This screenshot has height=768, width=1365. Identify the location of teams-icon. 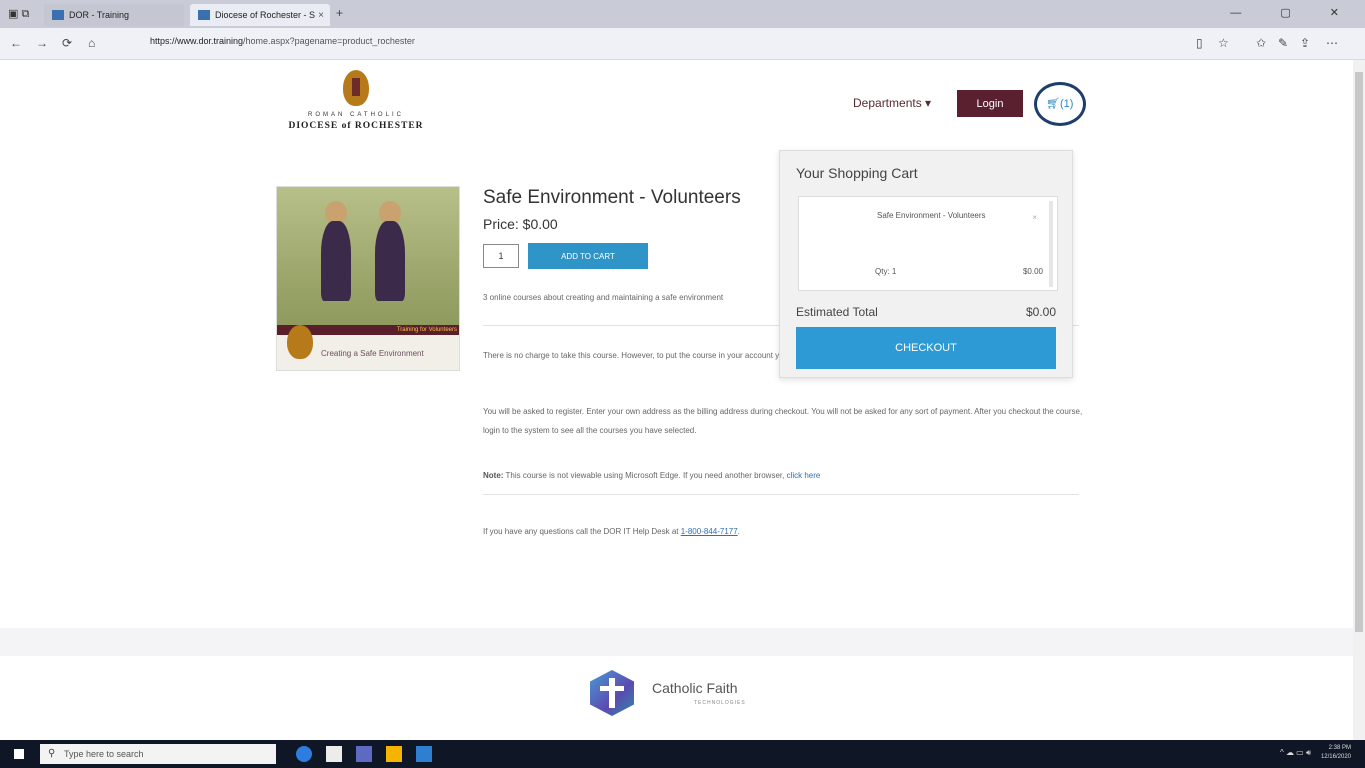
(364, 754).